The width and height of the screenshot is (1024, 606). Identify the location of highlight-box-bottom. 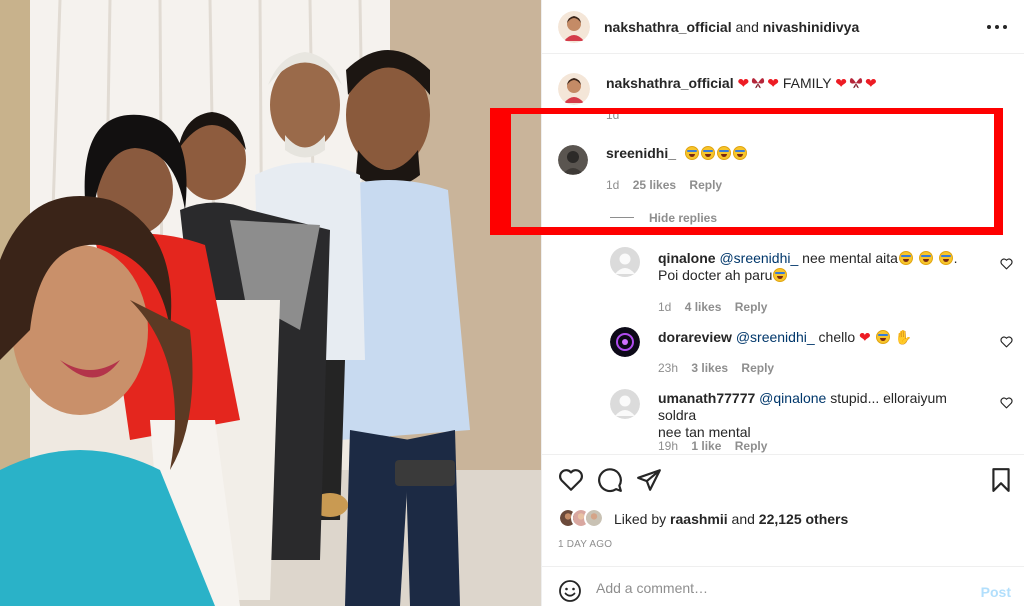
(746, 231).